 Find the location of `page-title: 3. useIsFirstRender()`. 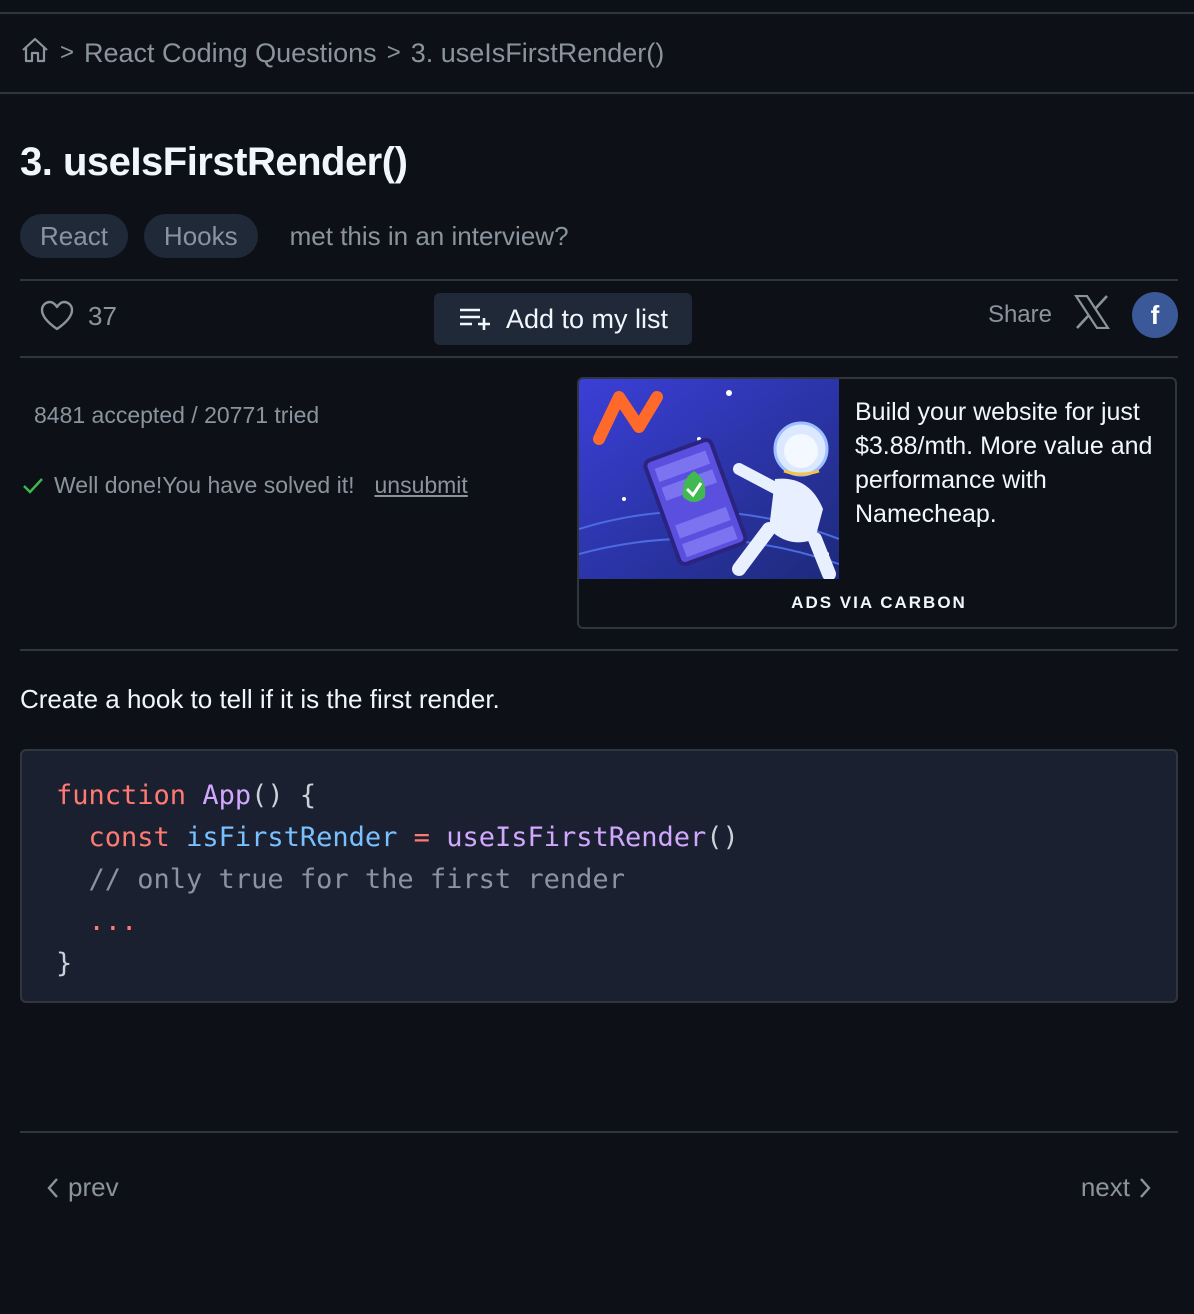

page-title: 3. useIsFirstRender() is located at coordinates (214, 162).